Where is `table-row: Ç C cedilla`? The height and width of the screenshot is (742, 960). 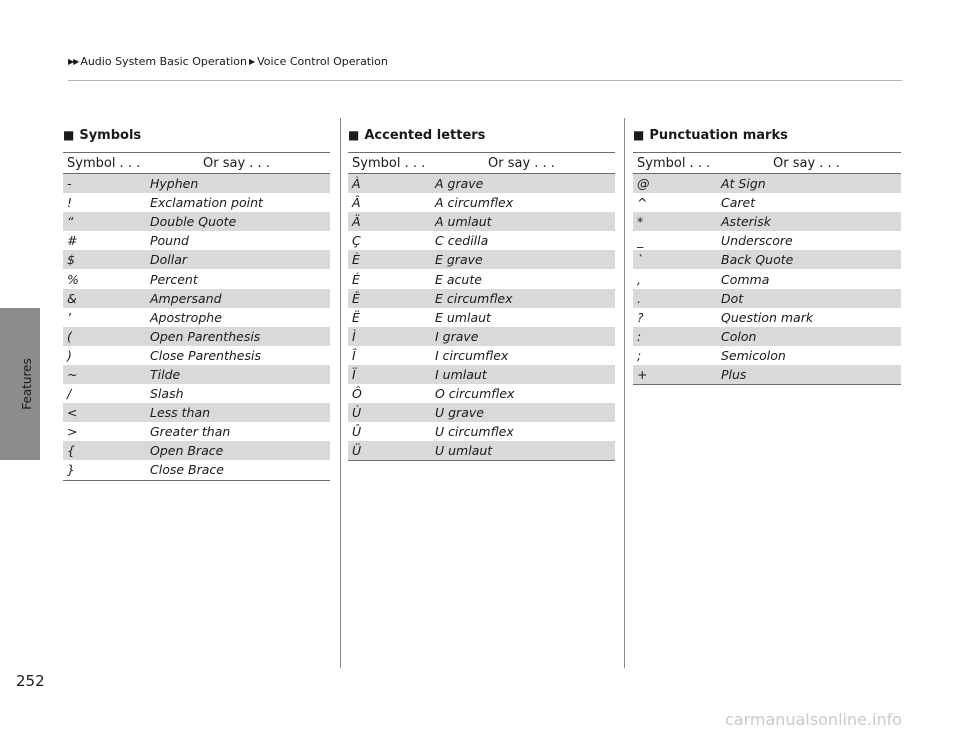 table-row: Ç C cedilla is located at coordinates (481, 240).